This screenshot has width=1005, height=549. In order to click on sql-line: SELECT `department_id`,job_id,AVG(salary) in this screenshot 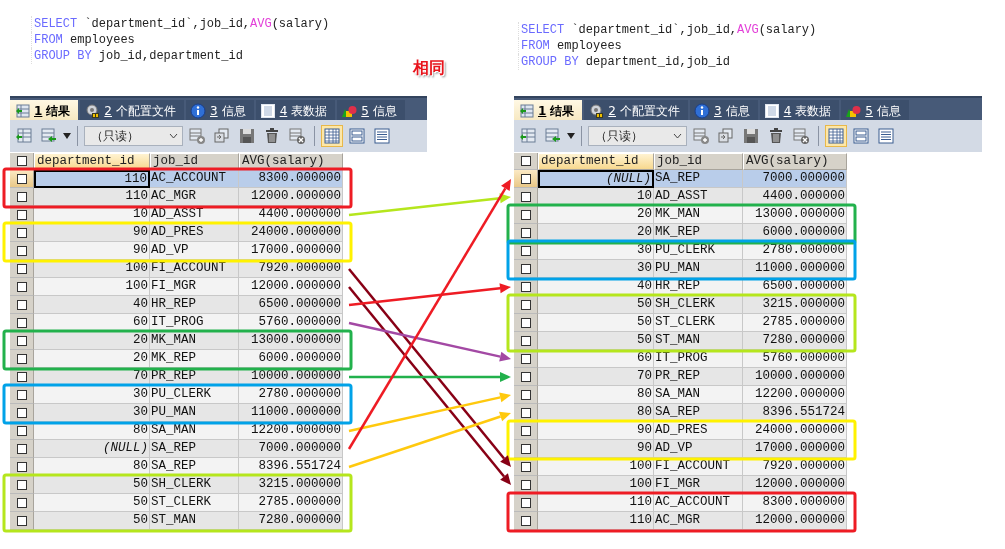, I will do `click(180, 24)`.